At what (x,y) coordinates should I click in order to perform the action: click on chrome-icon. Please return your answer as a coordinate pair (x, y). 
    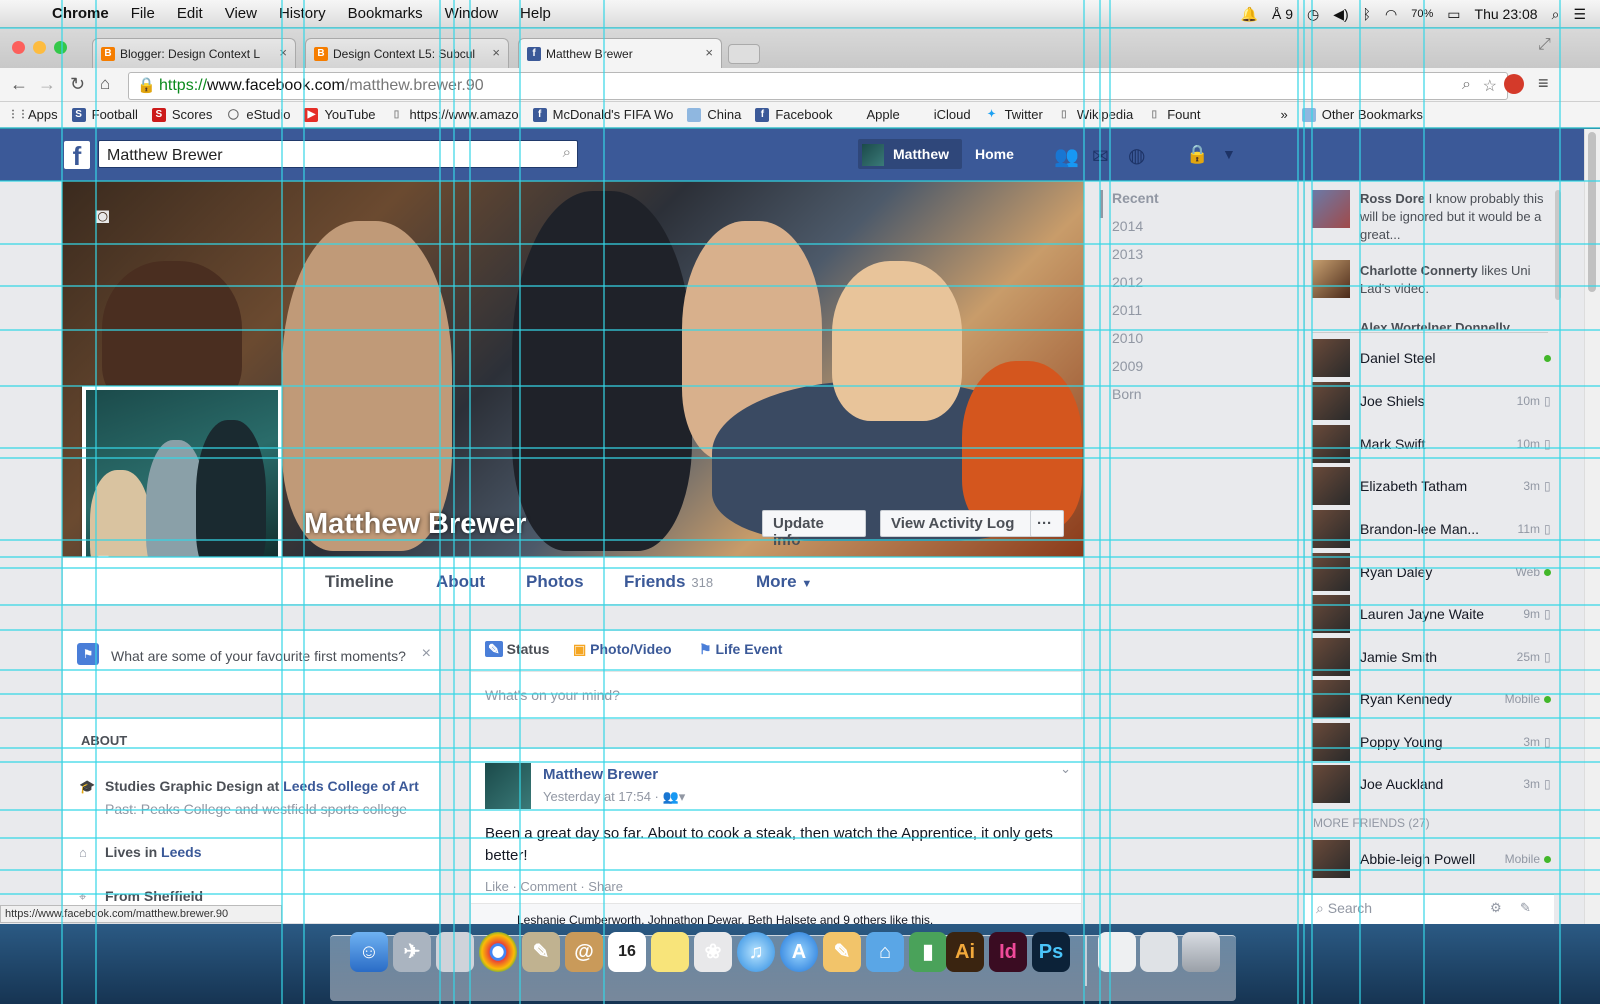
    Looking at the image, I should click on (498, 952).